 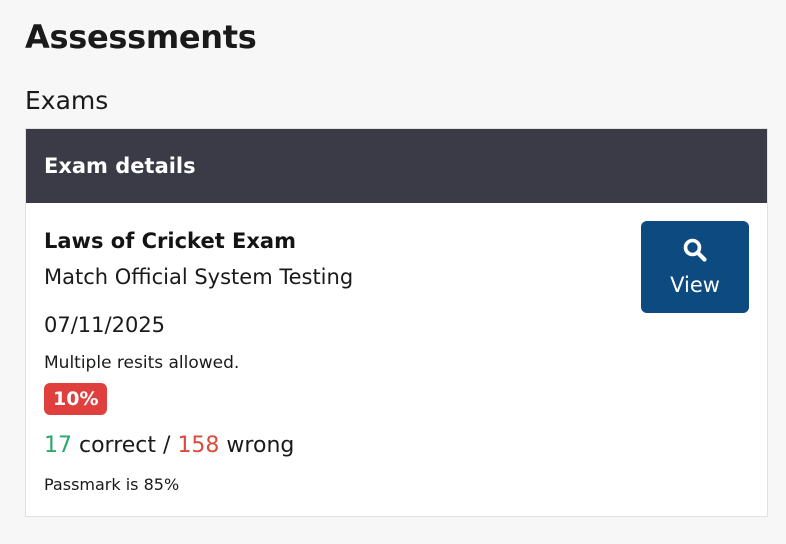 I want to click on search-icon, so click(x=695, y=250).